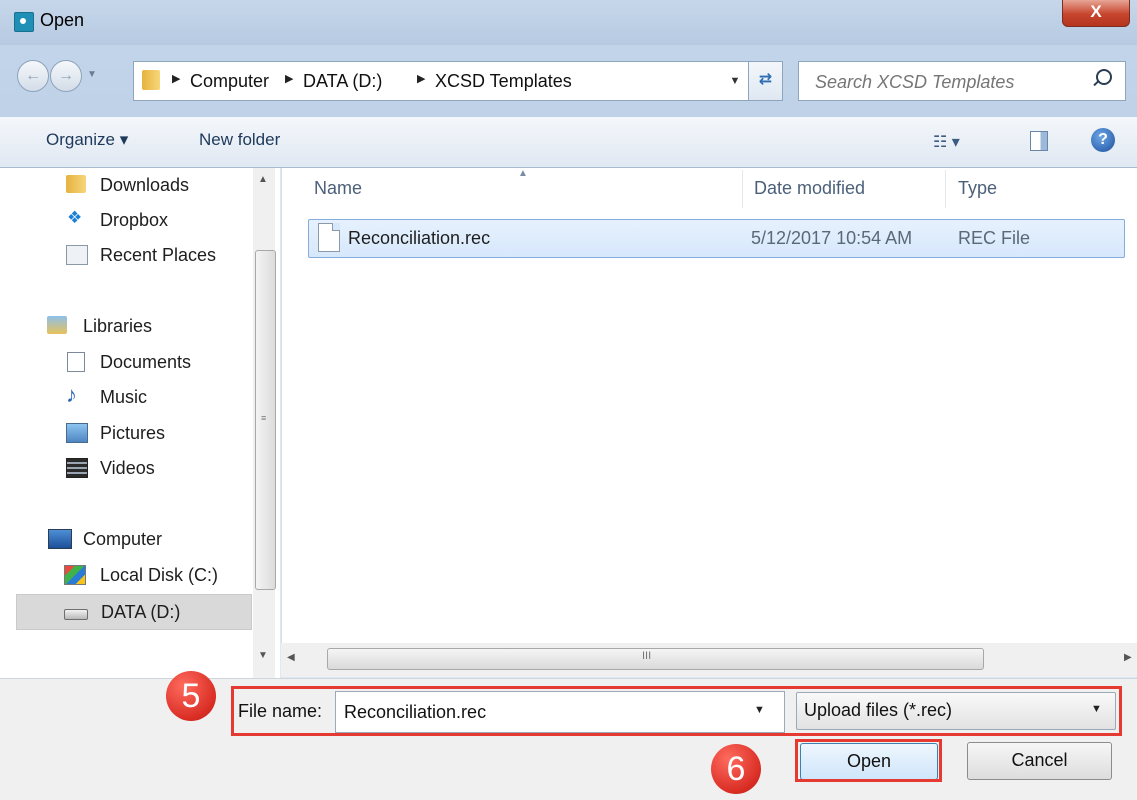 Image resolution: width=1137 pixels, height=800 pixels. I want to click on folder-icon, so click(151, 80).